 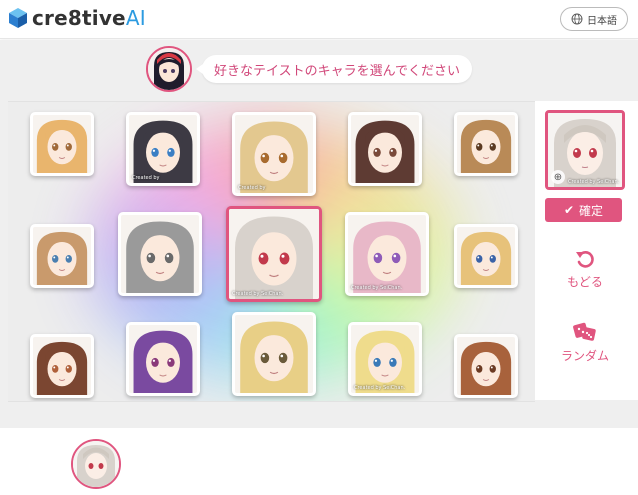 What do you see at coordinates (135, 18) in the screenshot?
I see `logo-text-ai: AI` at bounding box center [135, 18].